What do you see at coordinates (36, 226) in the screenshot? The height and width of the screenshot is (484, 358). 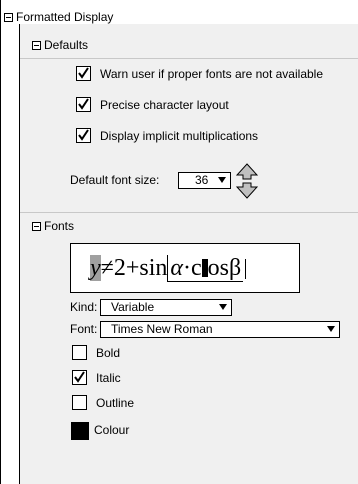 I see `fonts-expander-icon` at bounding box center [36, 226].